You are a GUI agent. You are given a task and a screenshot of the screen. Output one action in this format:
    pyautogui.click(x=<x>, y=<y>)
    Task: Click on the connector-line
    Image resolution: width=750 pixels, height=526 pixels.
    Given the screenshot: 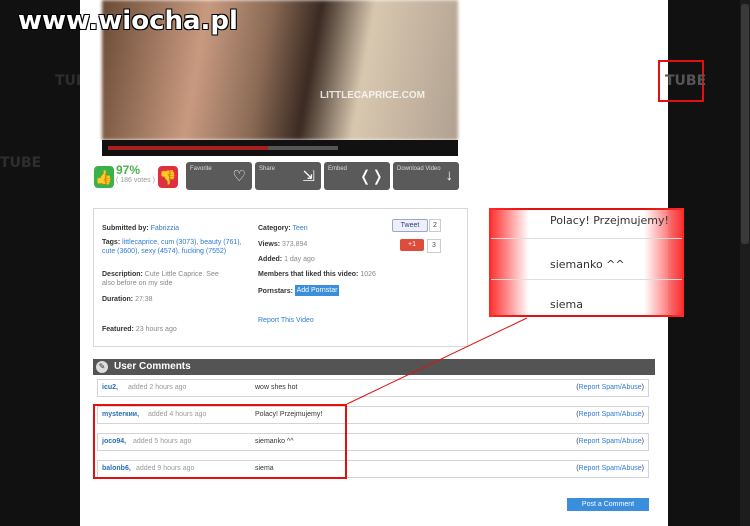 What is the action you would take?
    pyautogui.click(x=437, y=361)
    